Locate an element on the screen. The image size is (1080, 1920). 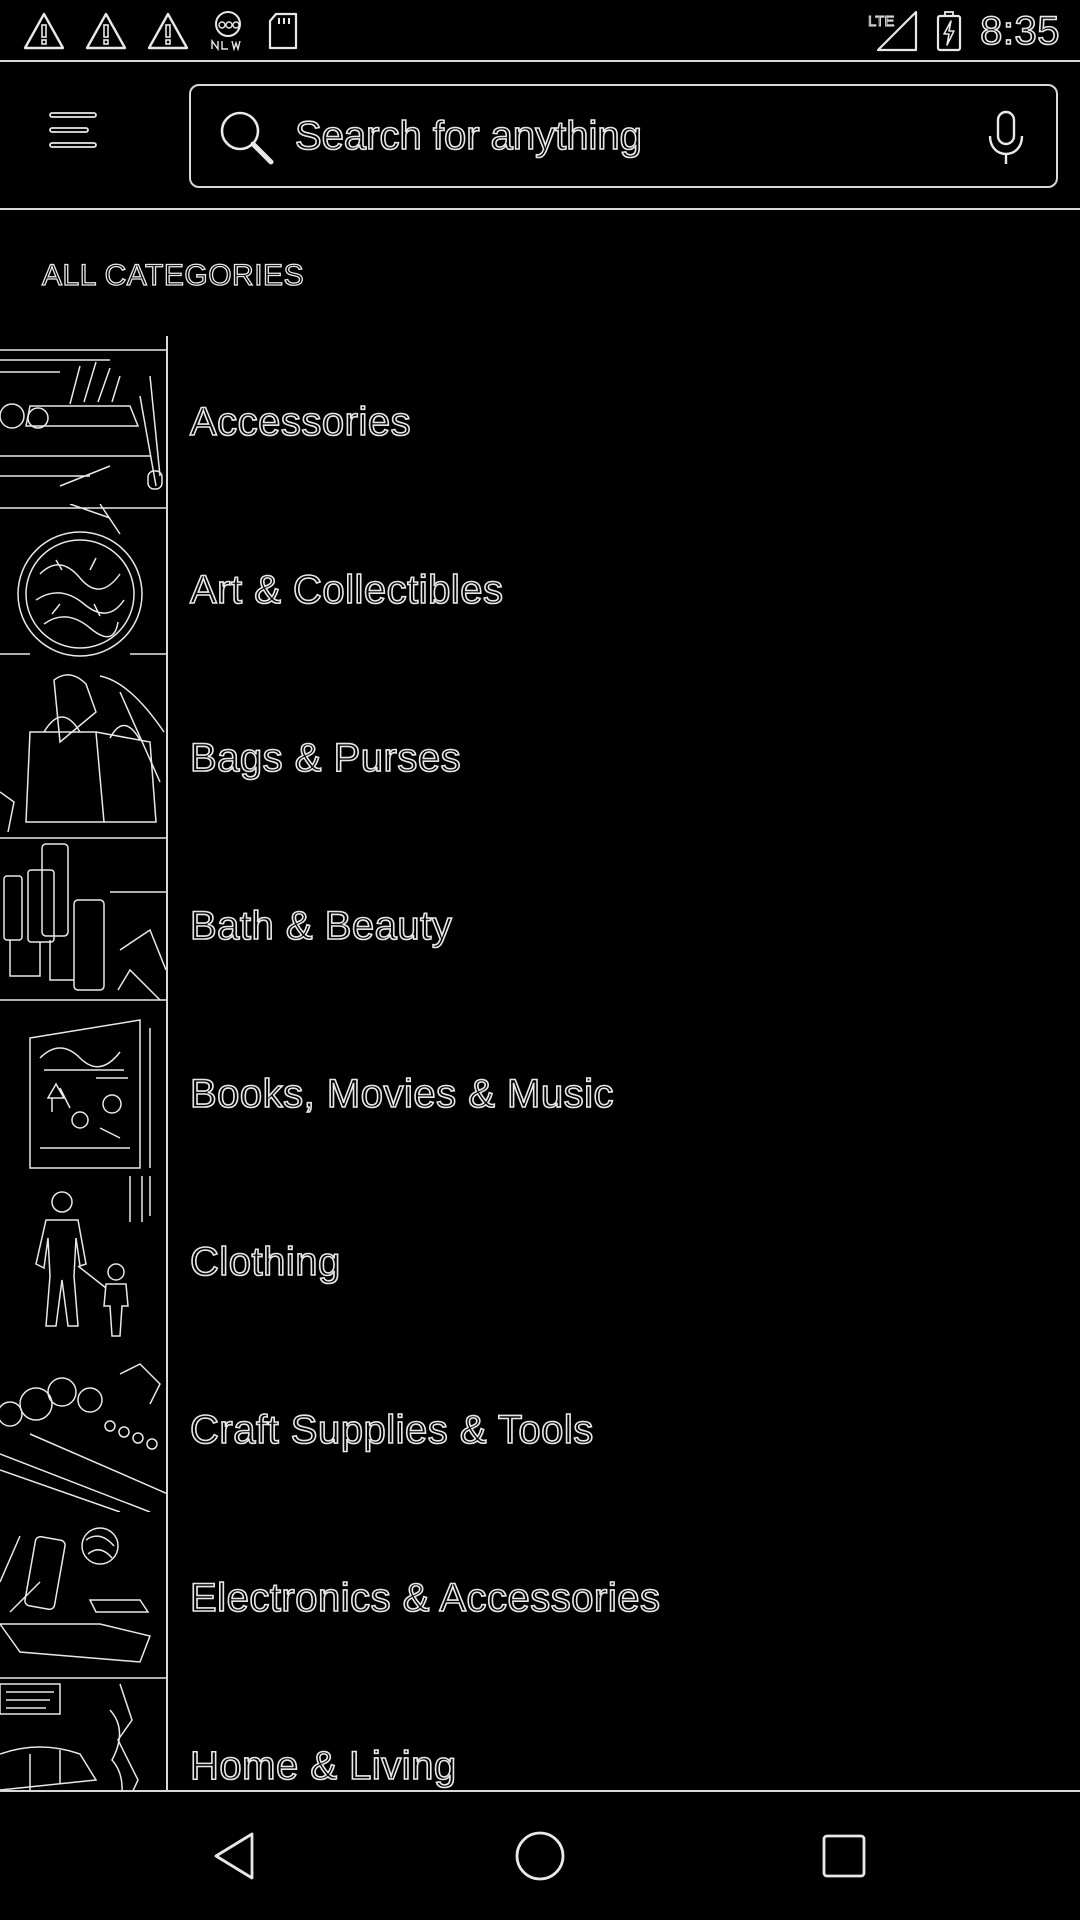
category-label: Clothing is located at coordinates (265, 1262).